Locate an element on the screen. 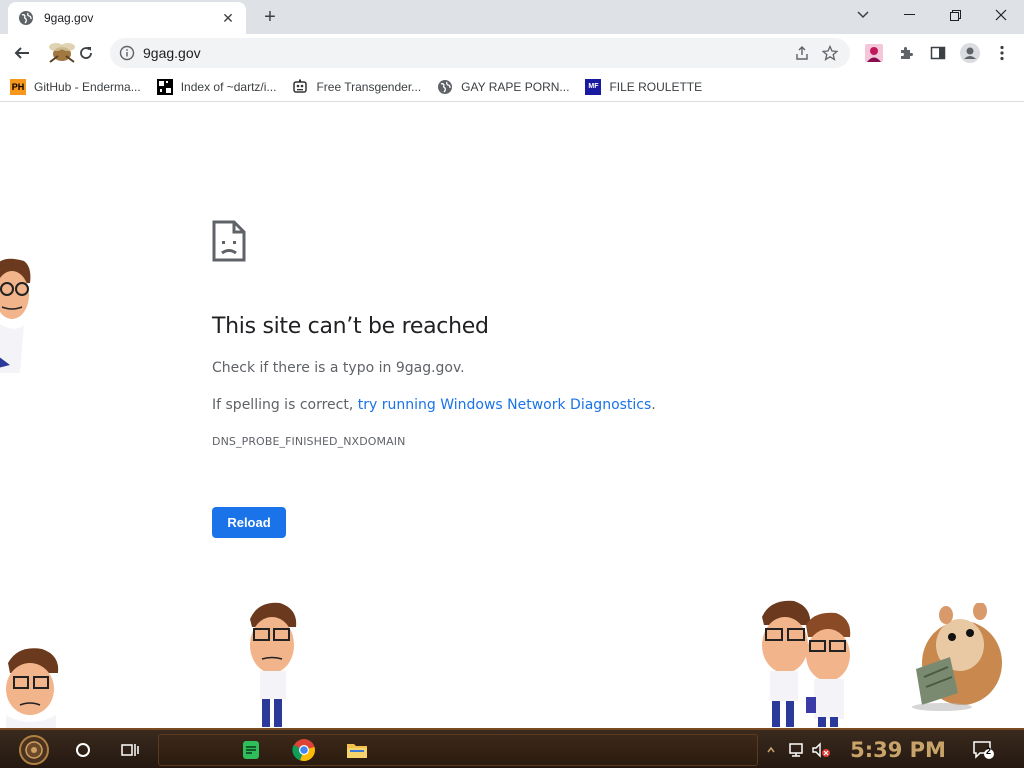 This screenshot has height=768, width=1024. side-panel-icon is located at coordinates (938, 53).